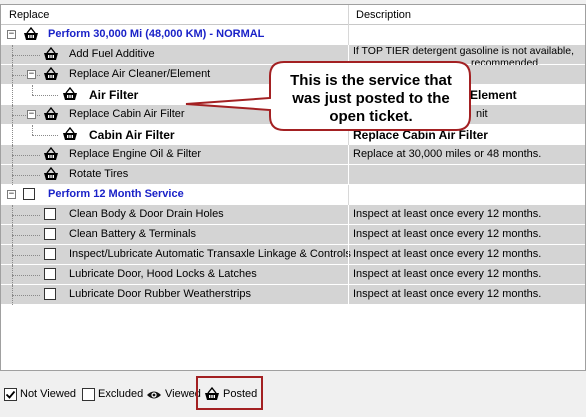  Describe the element at coordinates (506, 61) in the screenshot. I see `description-text: recommended.` at that location.